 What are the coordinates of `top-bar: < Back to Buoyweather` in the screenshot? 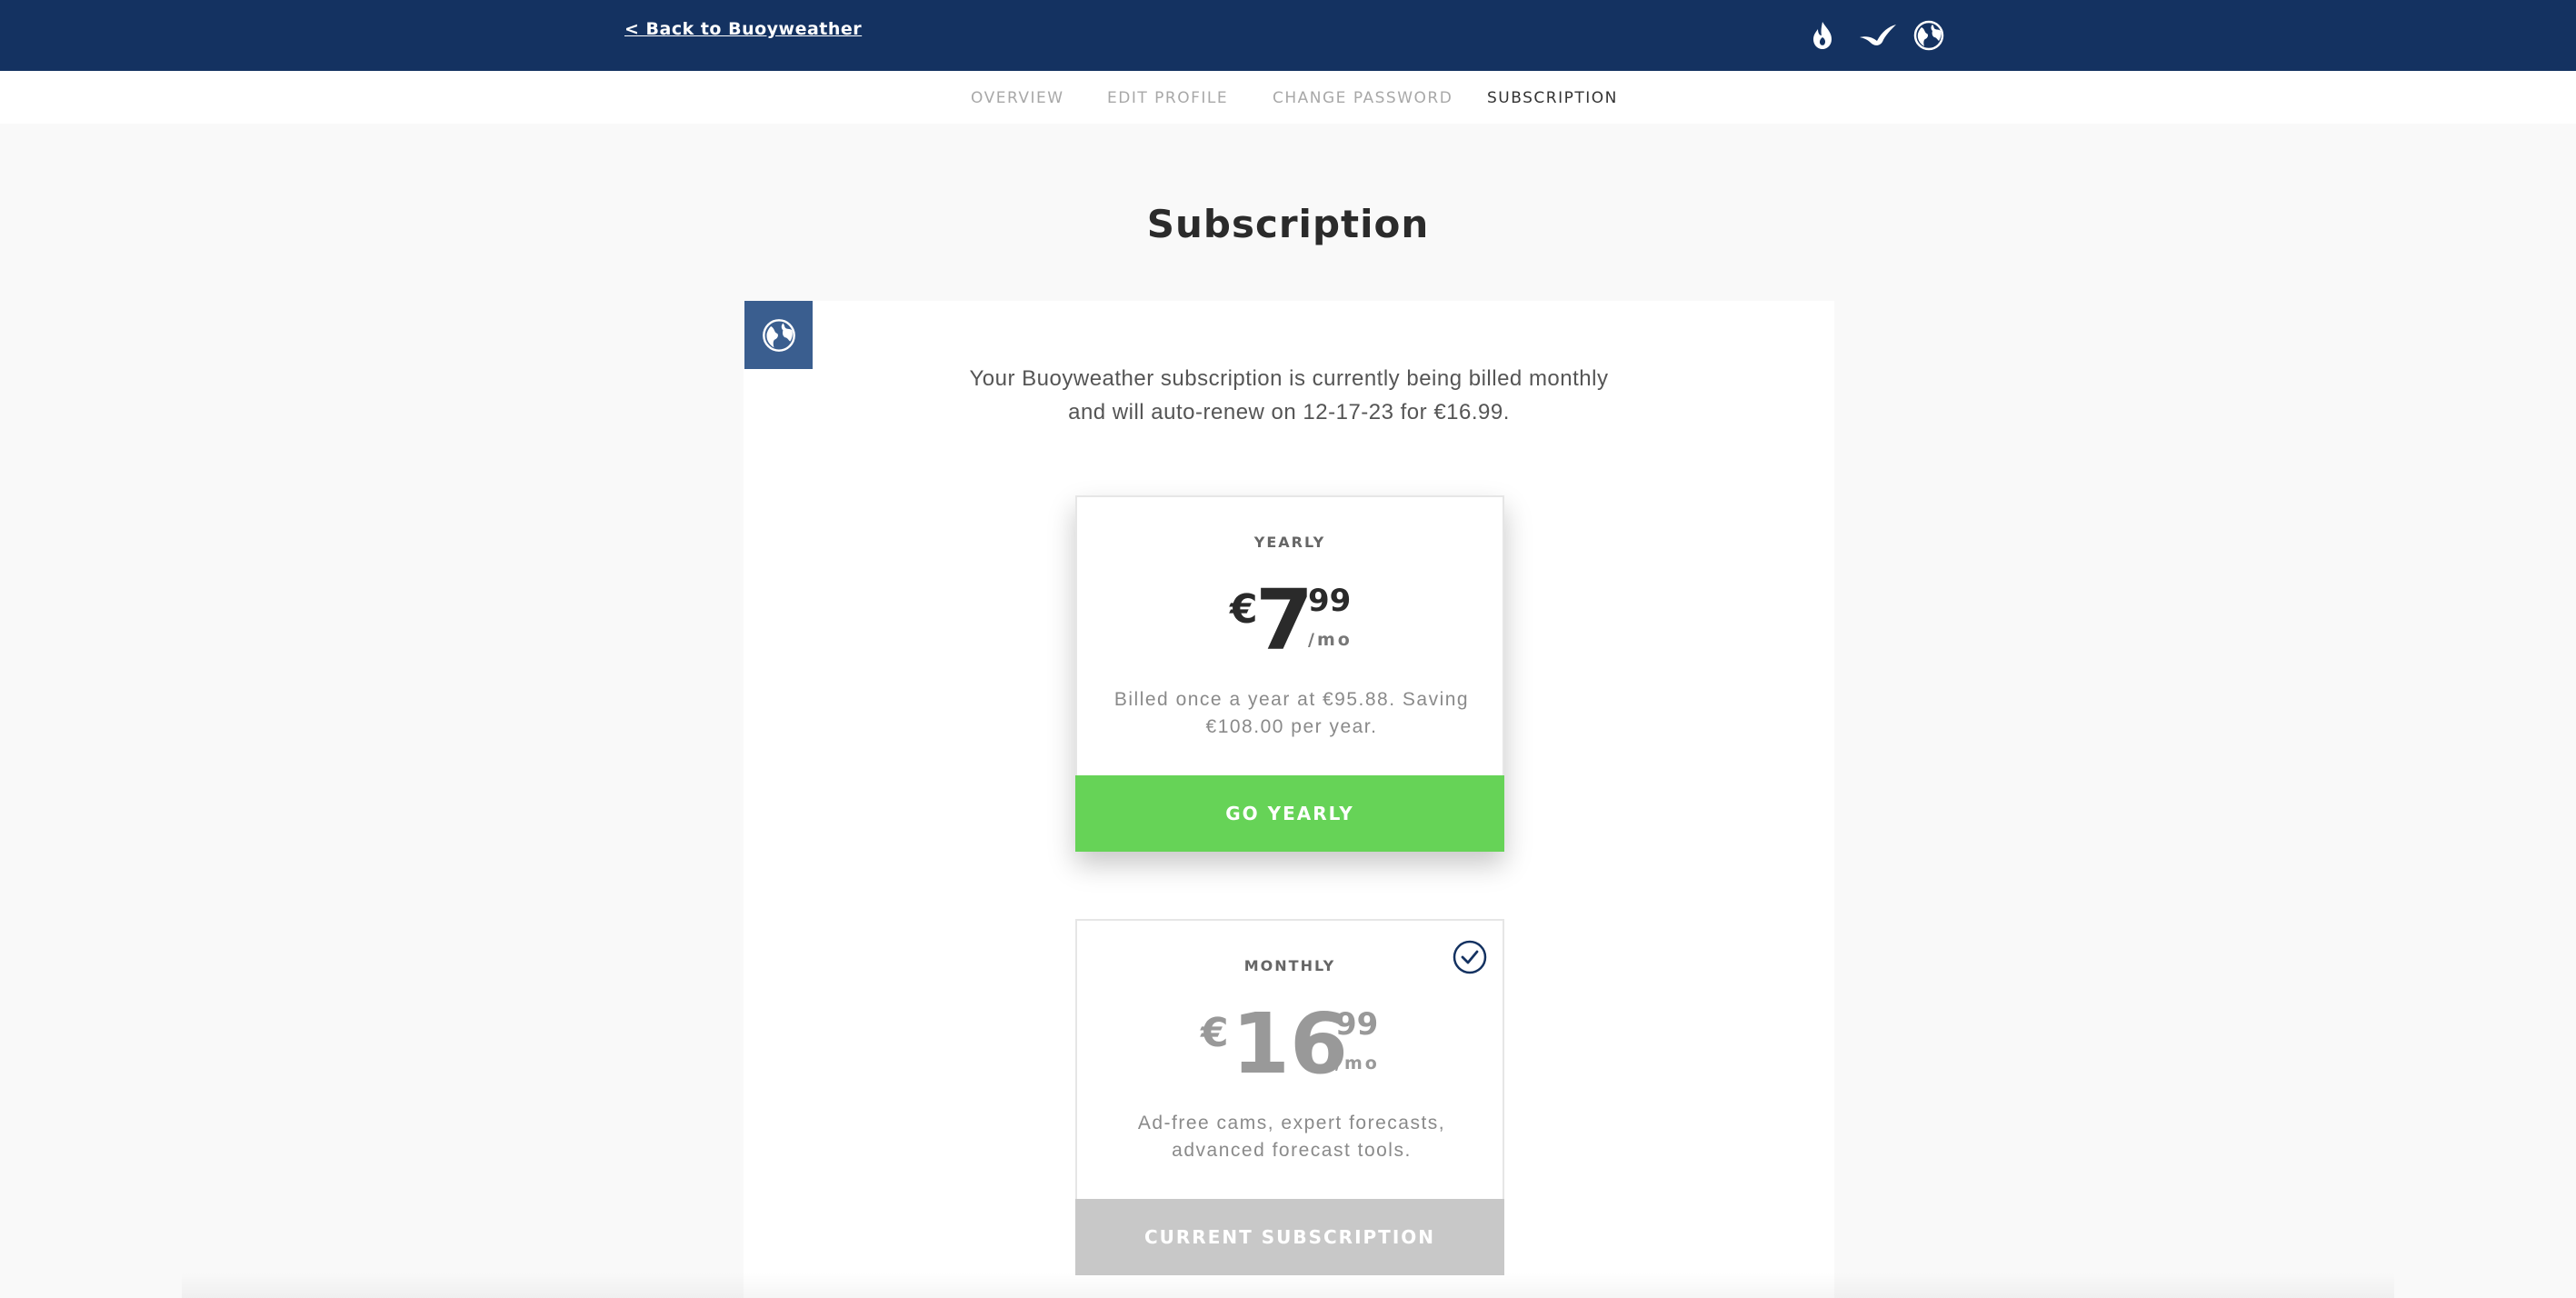 It's located at (1288, 35).